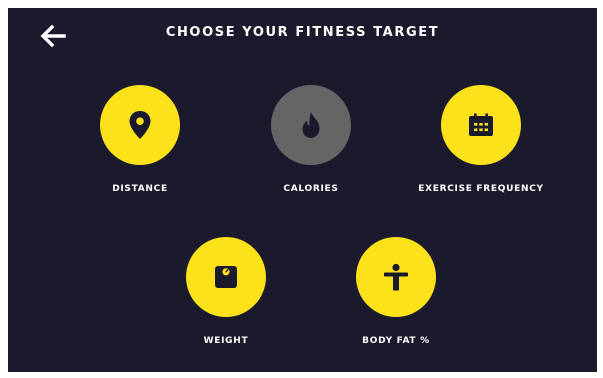 The width and height of the screenshot is (603, 378). I want to click on target-label: EXERCISE FREQUENCY, so click(481, 189).